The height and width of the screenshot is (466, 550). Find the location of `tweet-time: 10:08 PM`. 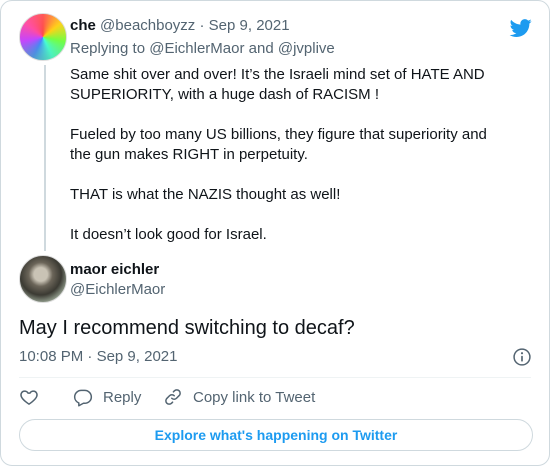

tweet-time: 10:08 PM is located at coordinates (51, 356).